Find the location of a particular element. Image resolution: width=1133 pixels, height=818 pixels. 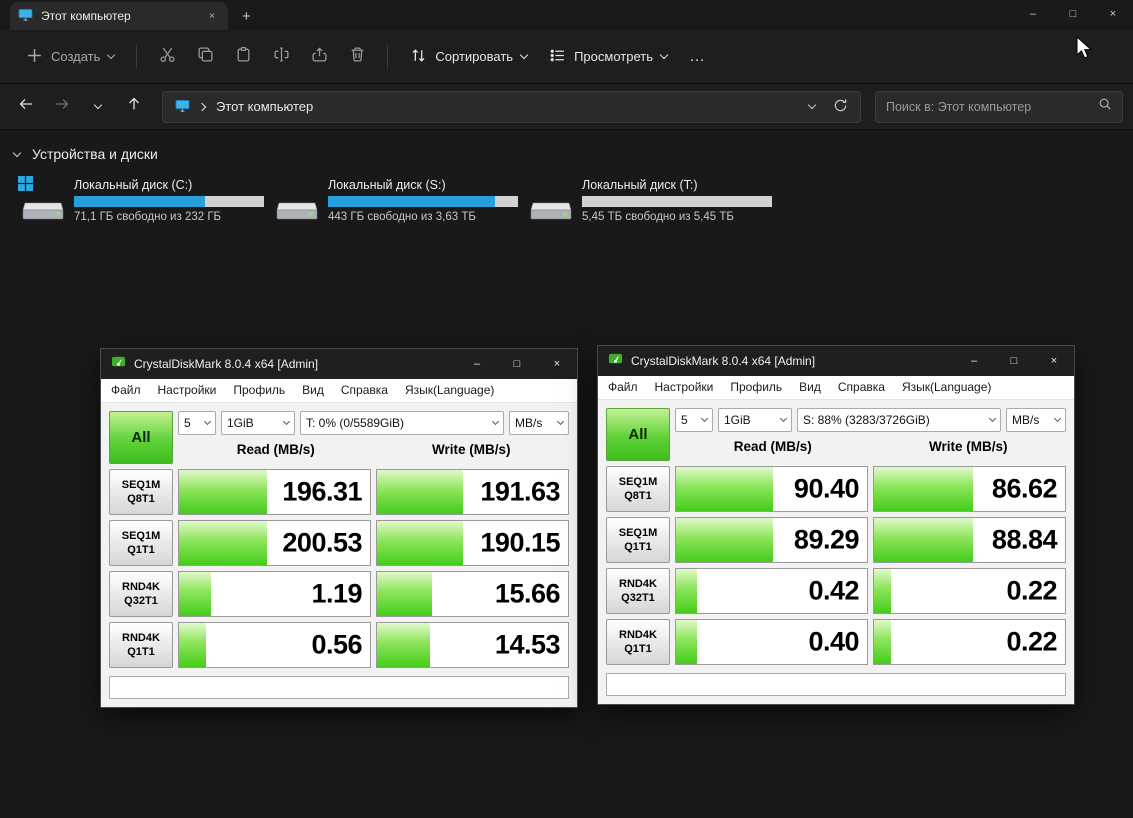

target-drive-select: S: 88% (3283/3726GiB) is located at coordinates (899, 420).